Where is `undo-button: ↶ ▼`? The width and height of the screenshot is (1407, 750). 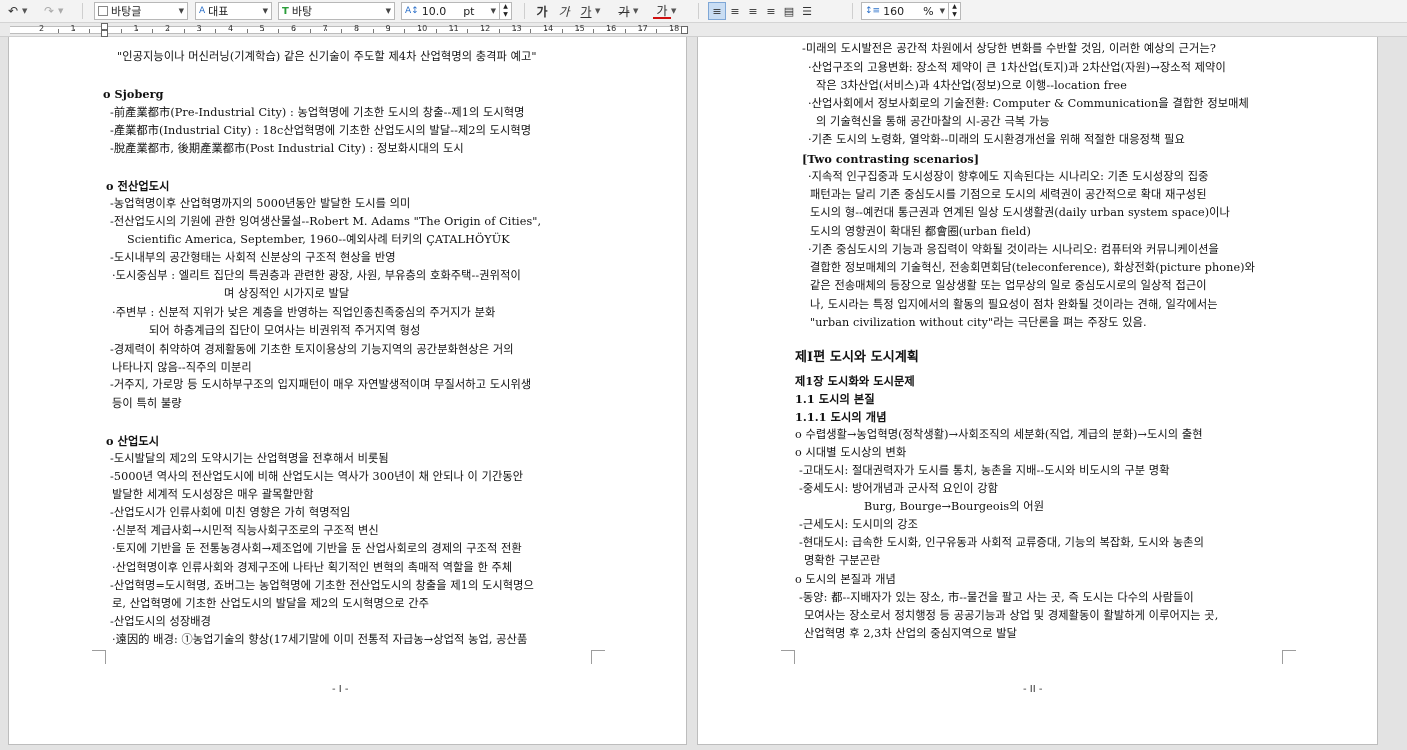 undo-button: ↶ ▼ is located at coordinates (15, 11).